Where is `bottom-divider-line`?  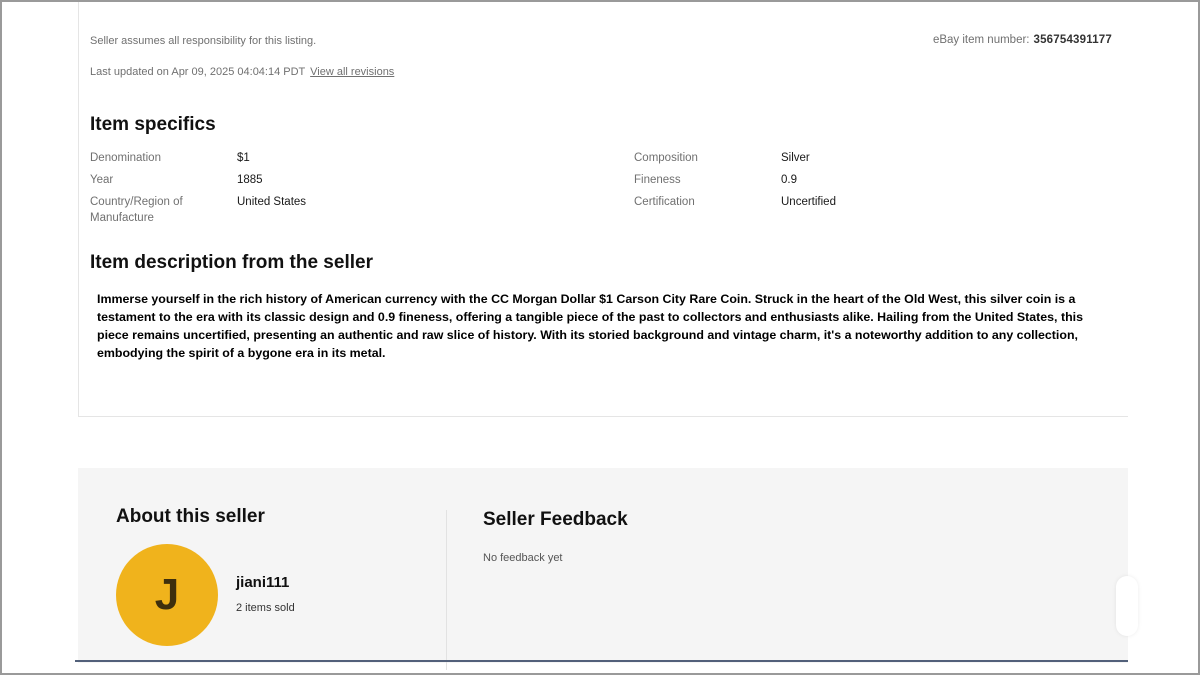
bottom-divider-line is located at coordinates (601, 661).